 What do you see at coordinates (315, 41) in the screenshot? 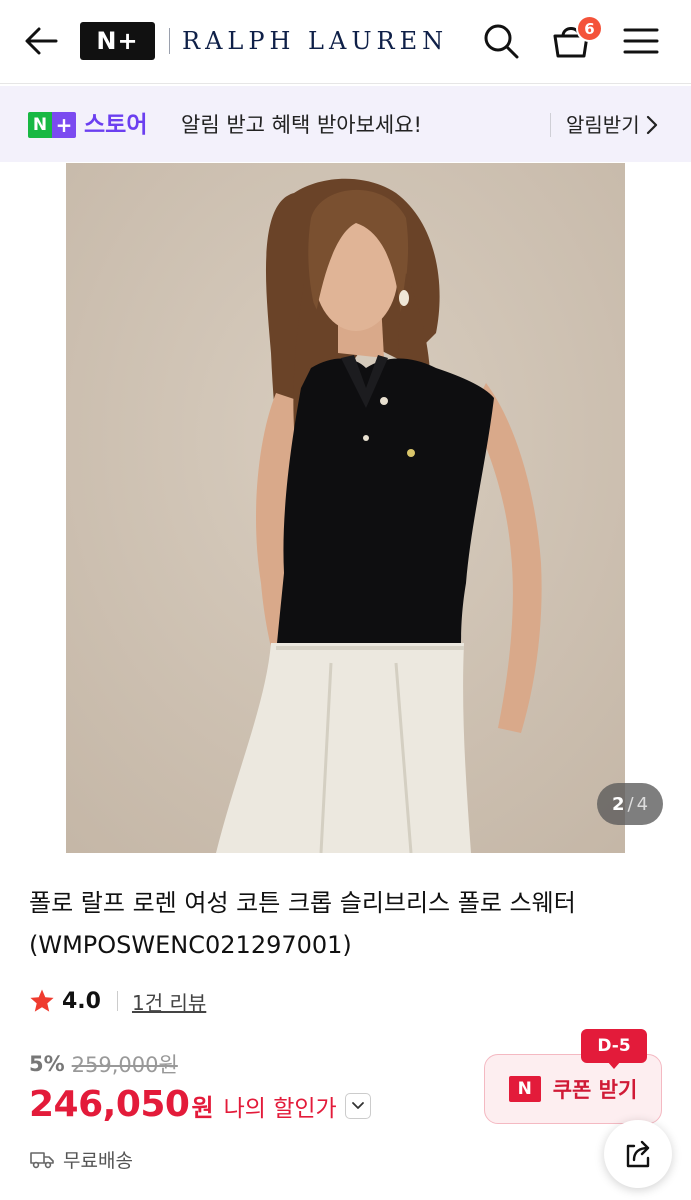
I see `brand-name: RALPH LAUREN` at bounding box center [315, 41].